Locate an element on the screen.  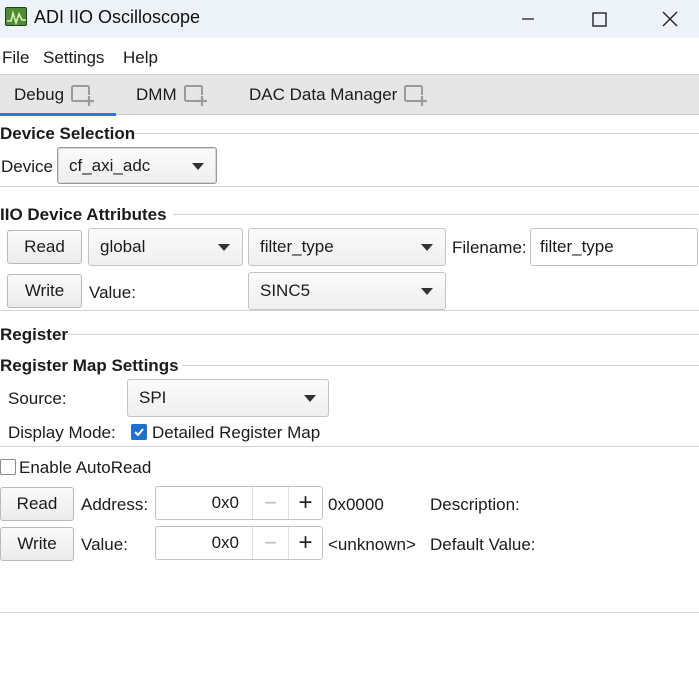
value-label: Value: is located at coordinates (112, 292).